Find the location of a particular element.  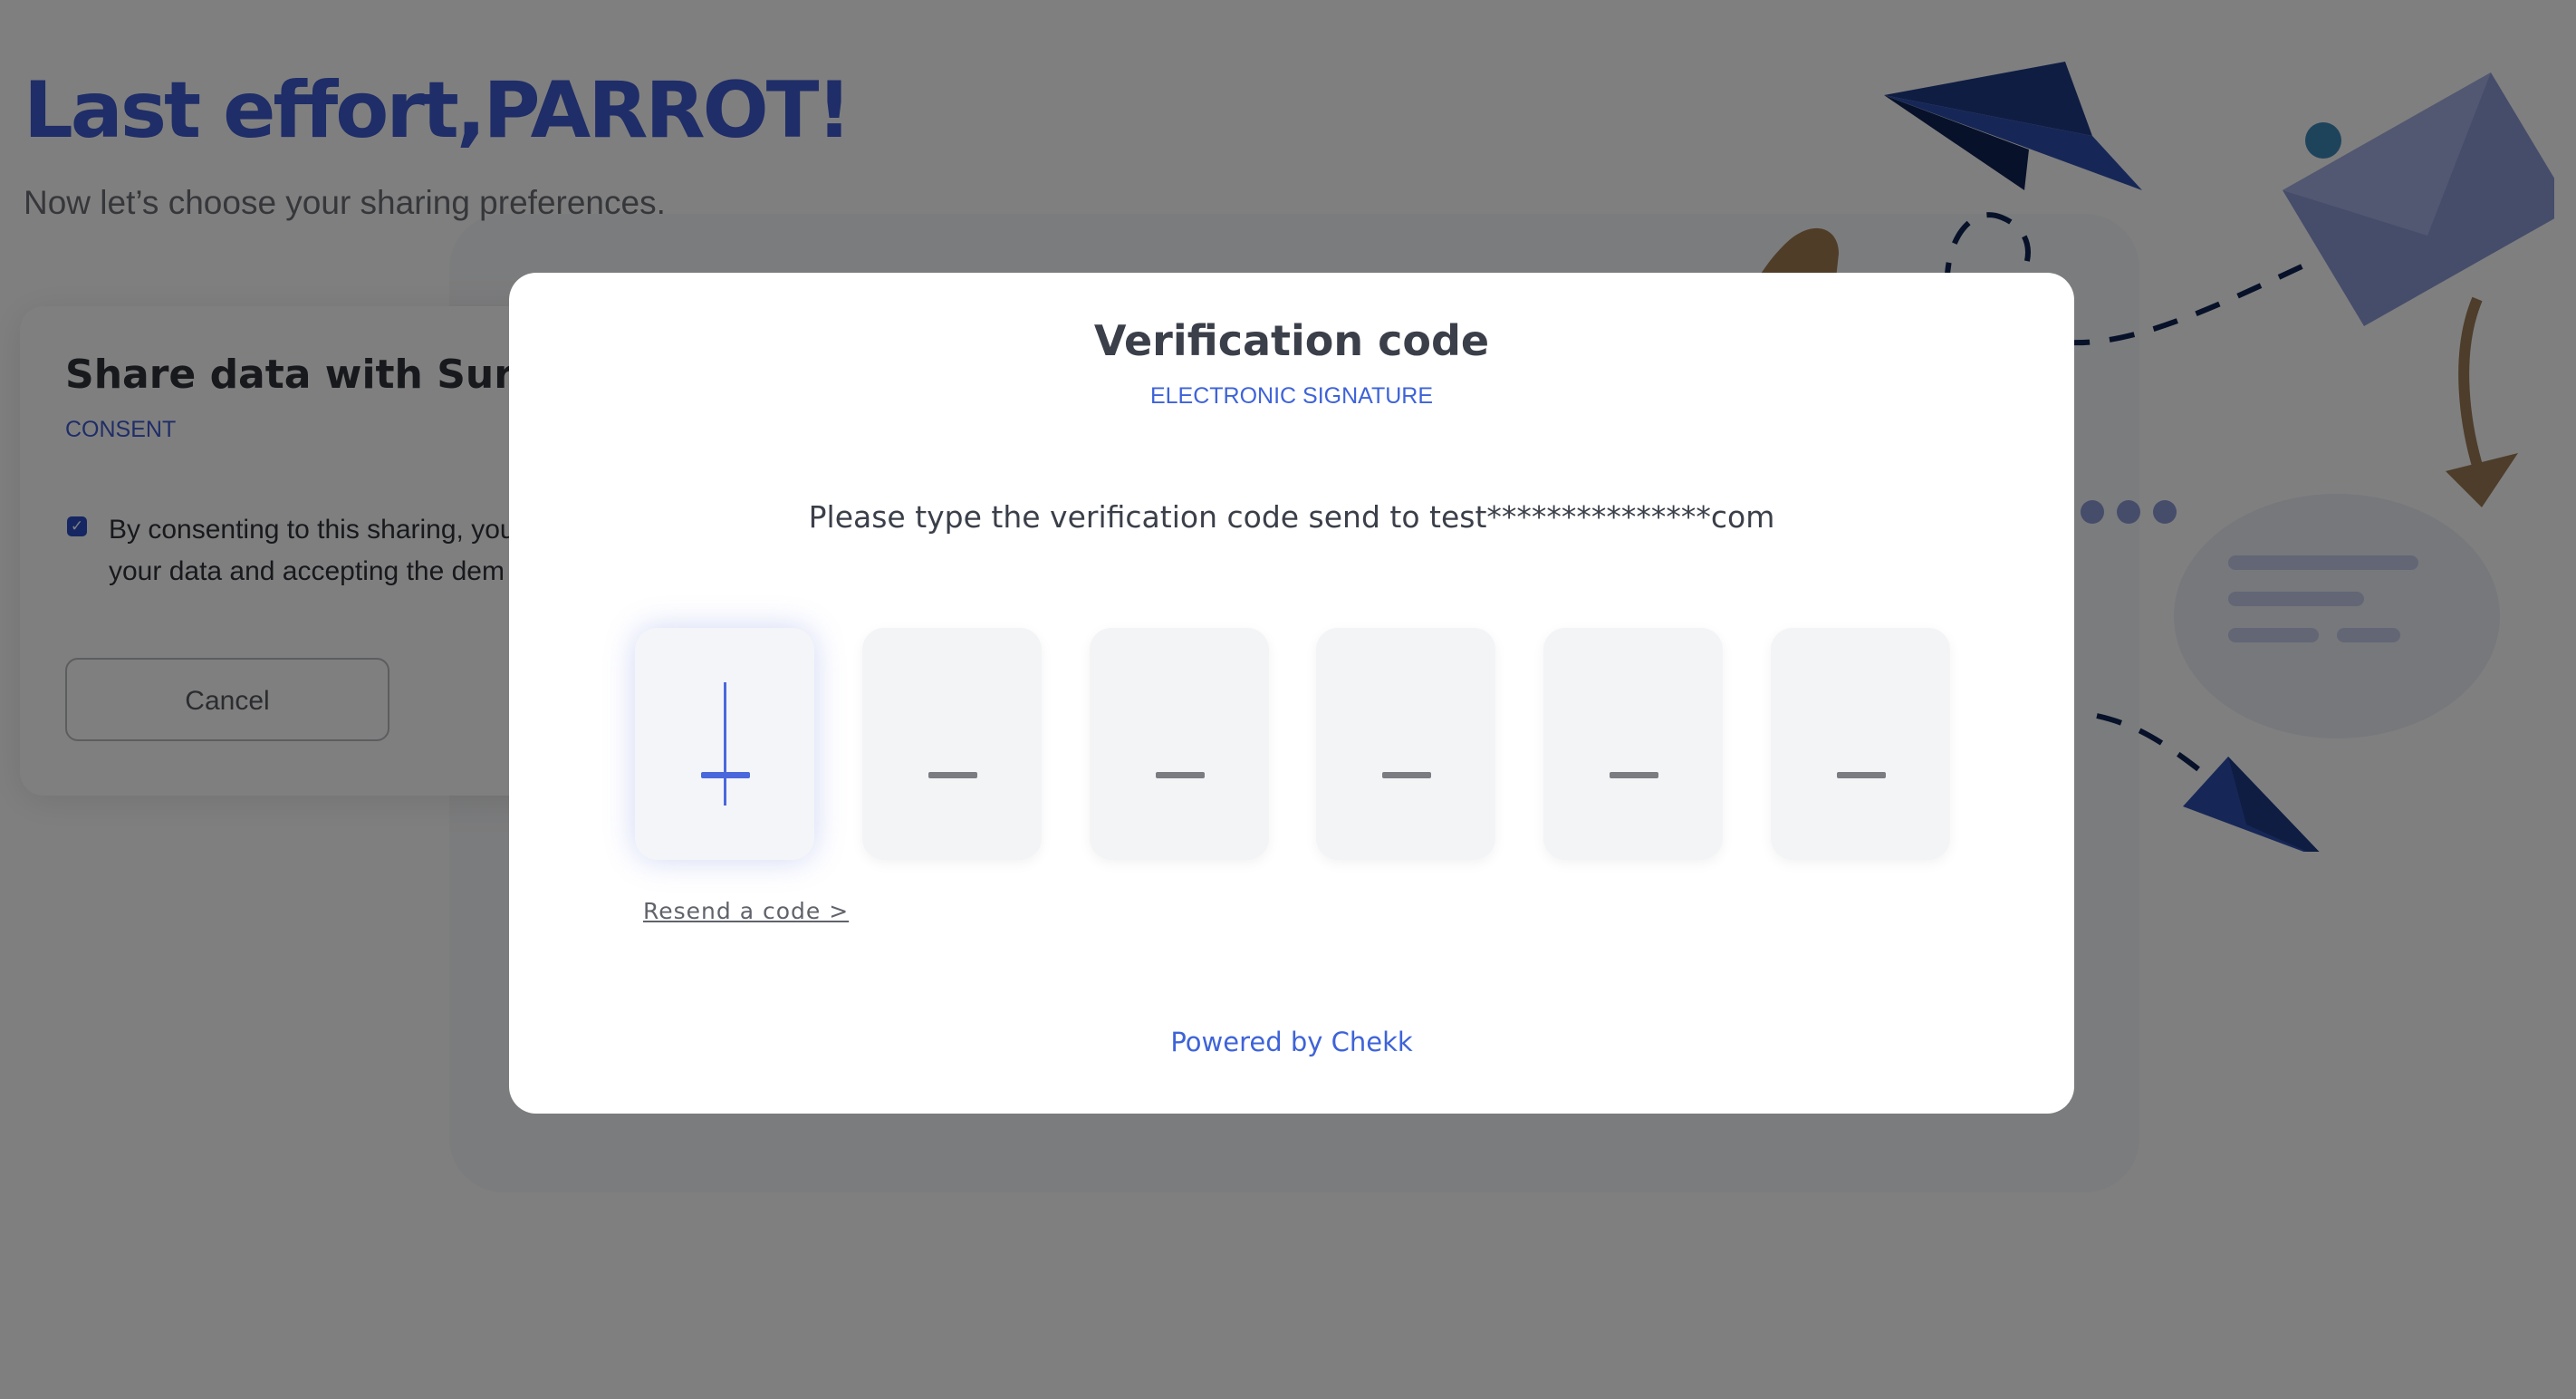

powered-by-link: Powered by Chekk is located at coordinates (1291, 1042).